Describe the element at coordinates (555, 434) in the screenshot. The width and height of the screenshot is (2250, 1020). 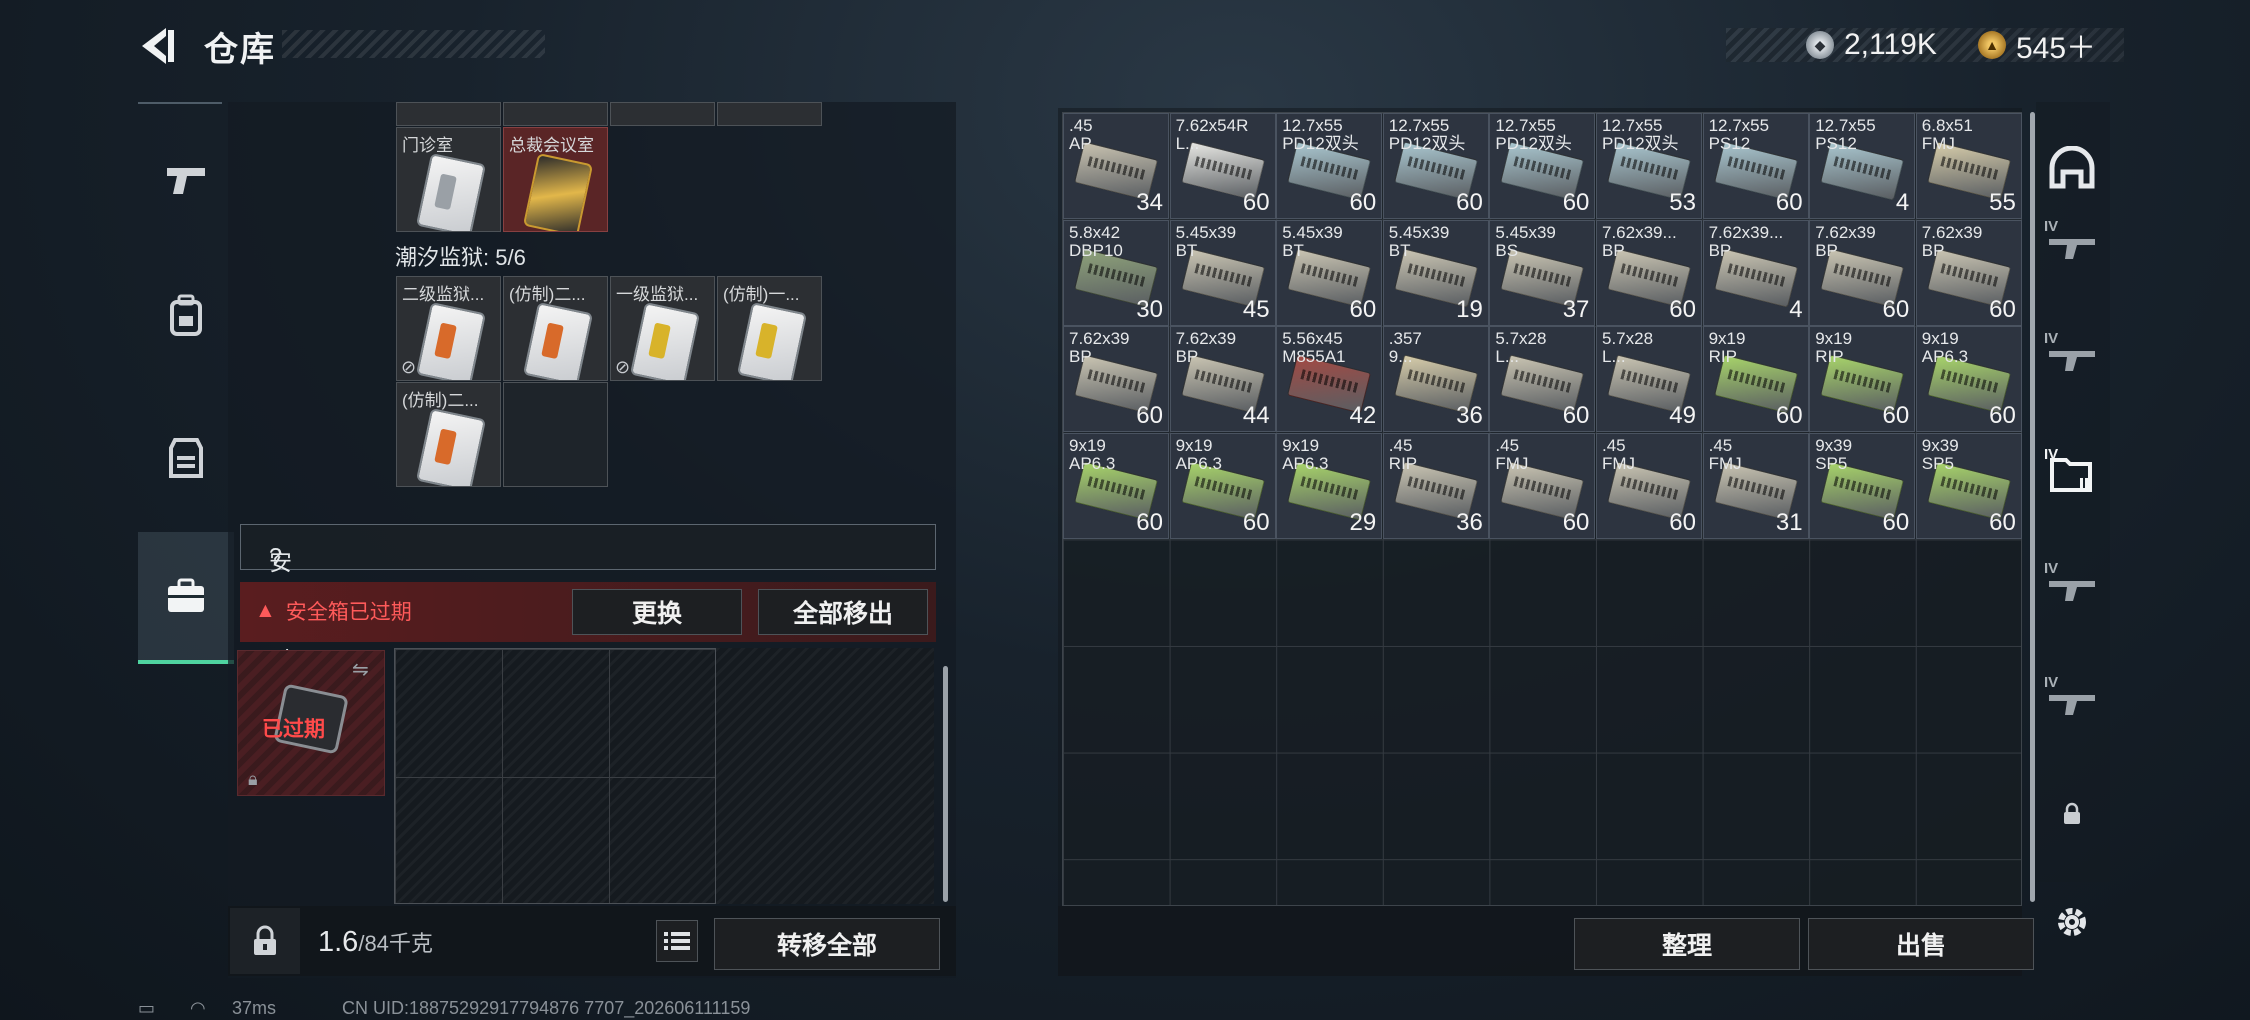
I see `empty-slot` at that location.